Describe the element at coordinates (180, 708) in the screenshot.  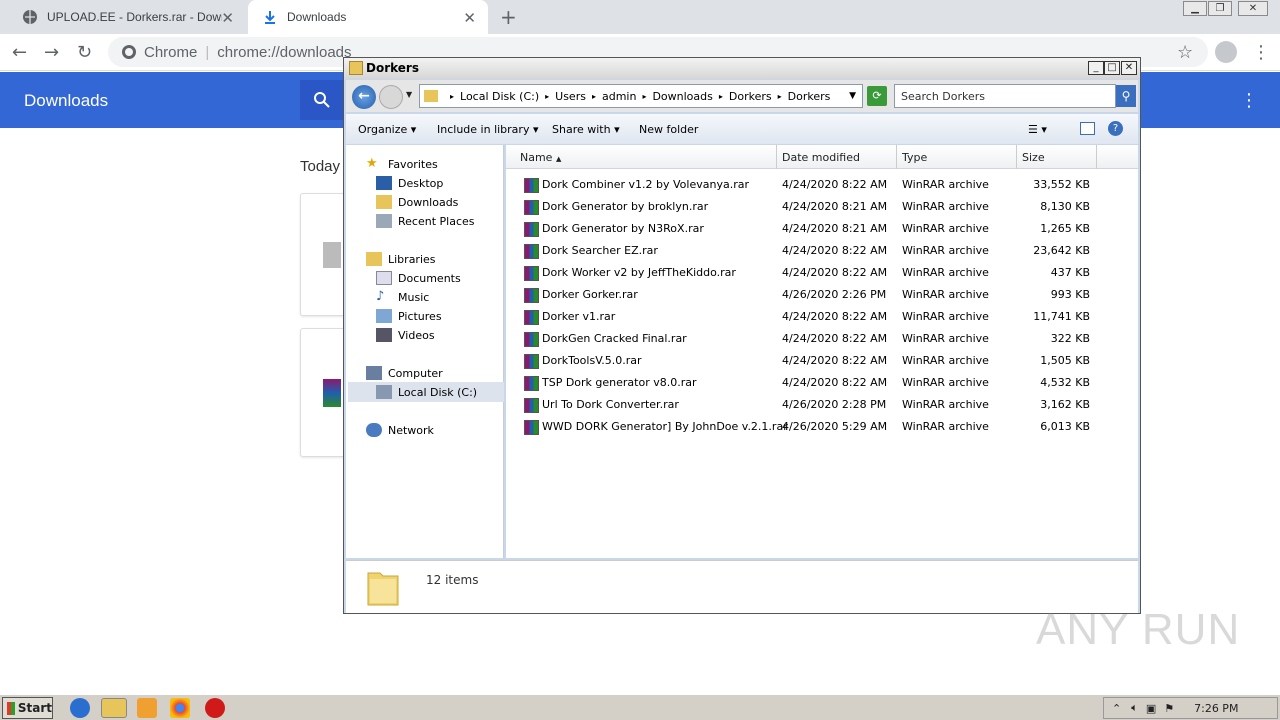
I see `chrome-icon` at that location.